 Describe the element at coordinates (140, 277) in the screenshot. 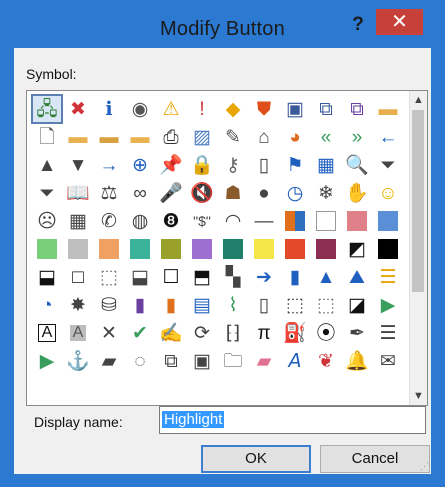

I see `mid-bar-square-icon: ⬓` at that location.